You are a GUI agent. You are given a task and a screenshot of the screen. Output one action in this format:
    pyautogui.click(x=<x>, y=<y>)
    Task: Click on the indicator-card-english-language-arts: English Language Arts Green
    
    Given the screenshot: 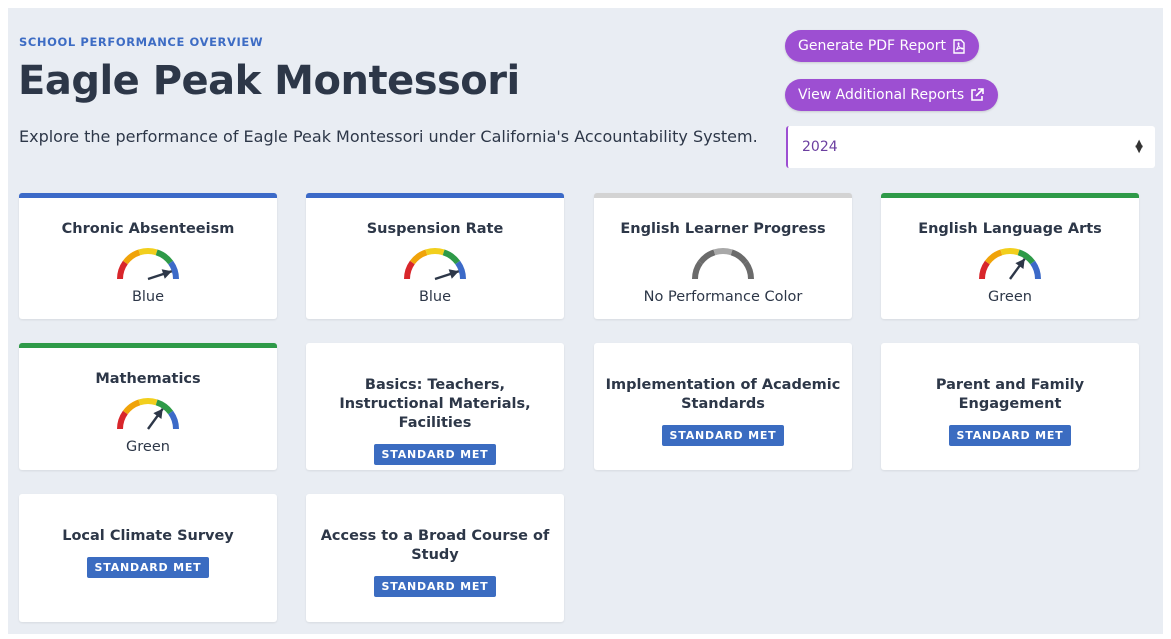 What is the action you would take?
    pyautogui.click(x=1010, y=256)
    